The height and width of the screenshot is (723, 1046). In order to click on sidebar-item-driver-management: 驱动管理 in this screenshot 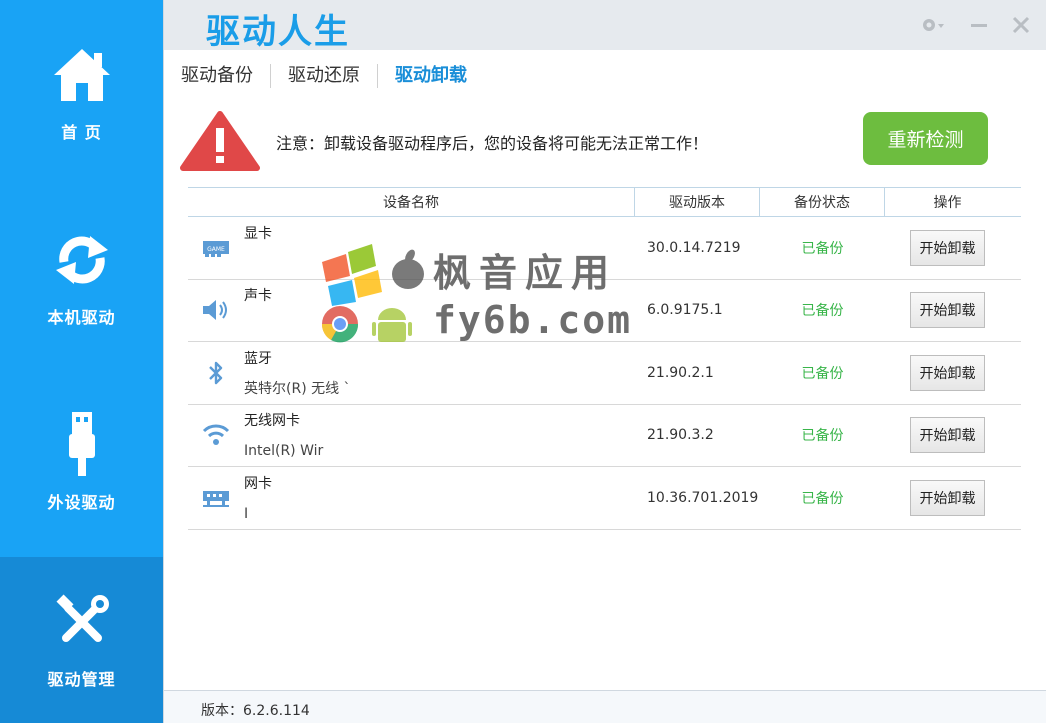, I will do `click(81, 640)`.